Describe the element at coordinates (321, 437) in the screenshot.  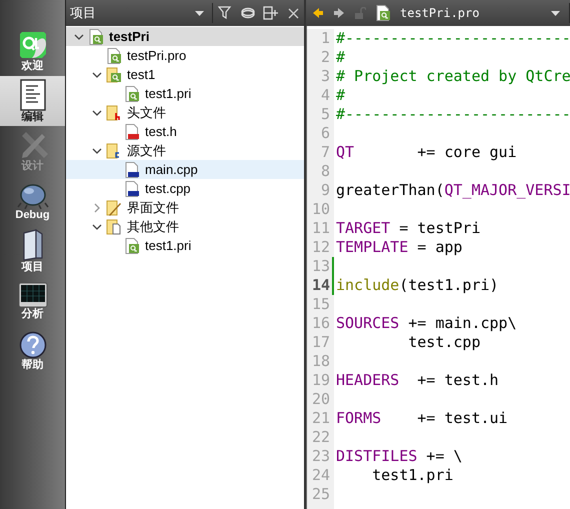
I see `line-number: 22` at that location.